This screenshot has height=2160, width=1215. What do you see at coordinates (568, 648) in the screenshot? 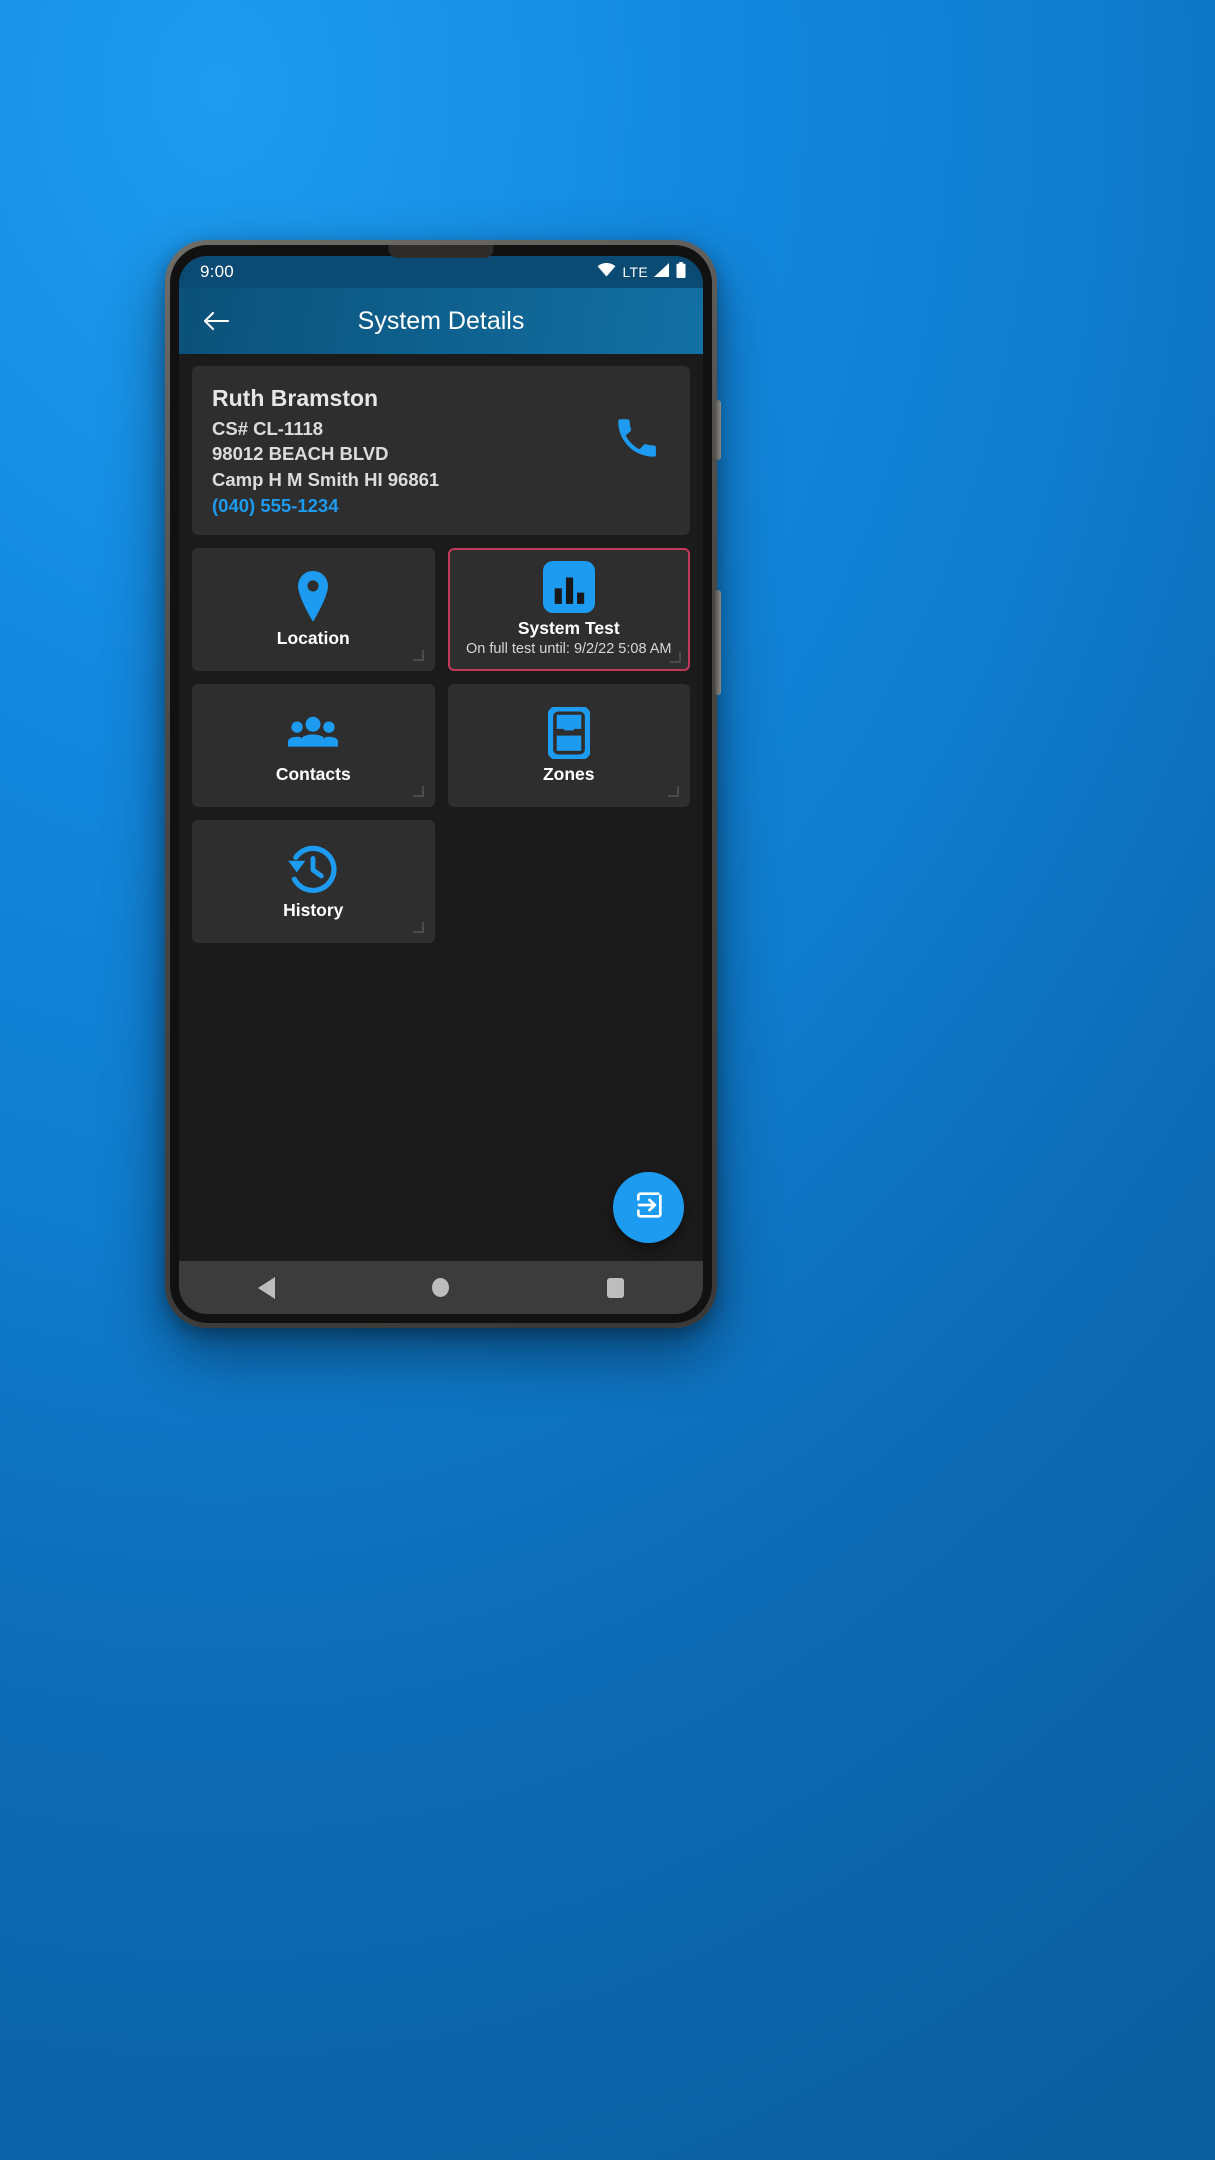
I see `tile-subtitle-system-test: On full test until: 9/2/22 5:08 AM` at bounding box center [568, 648].